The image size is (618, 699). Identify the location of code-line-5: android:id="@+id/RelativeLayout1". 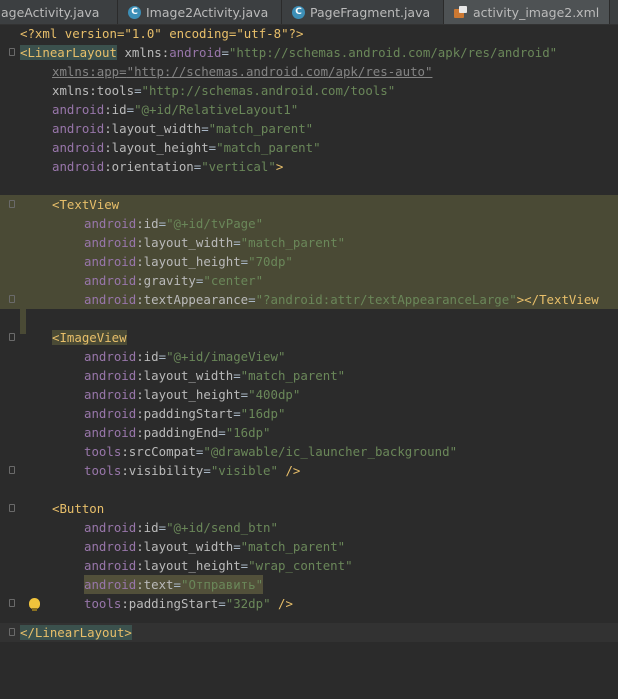
(175, 109).